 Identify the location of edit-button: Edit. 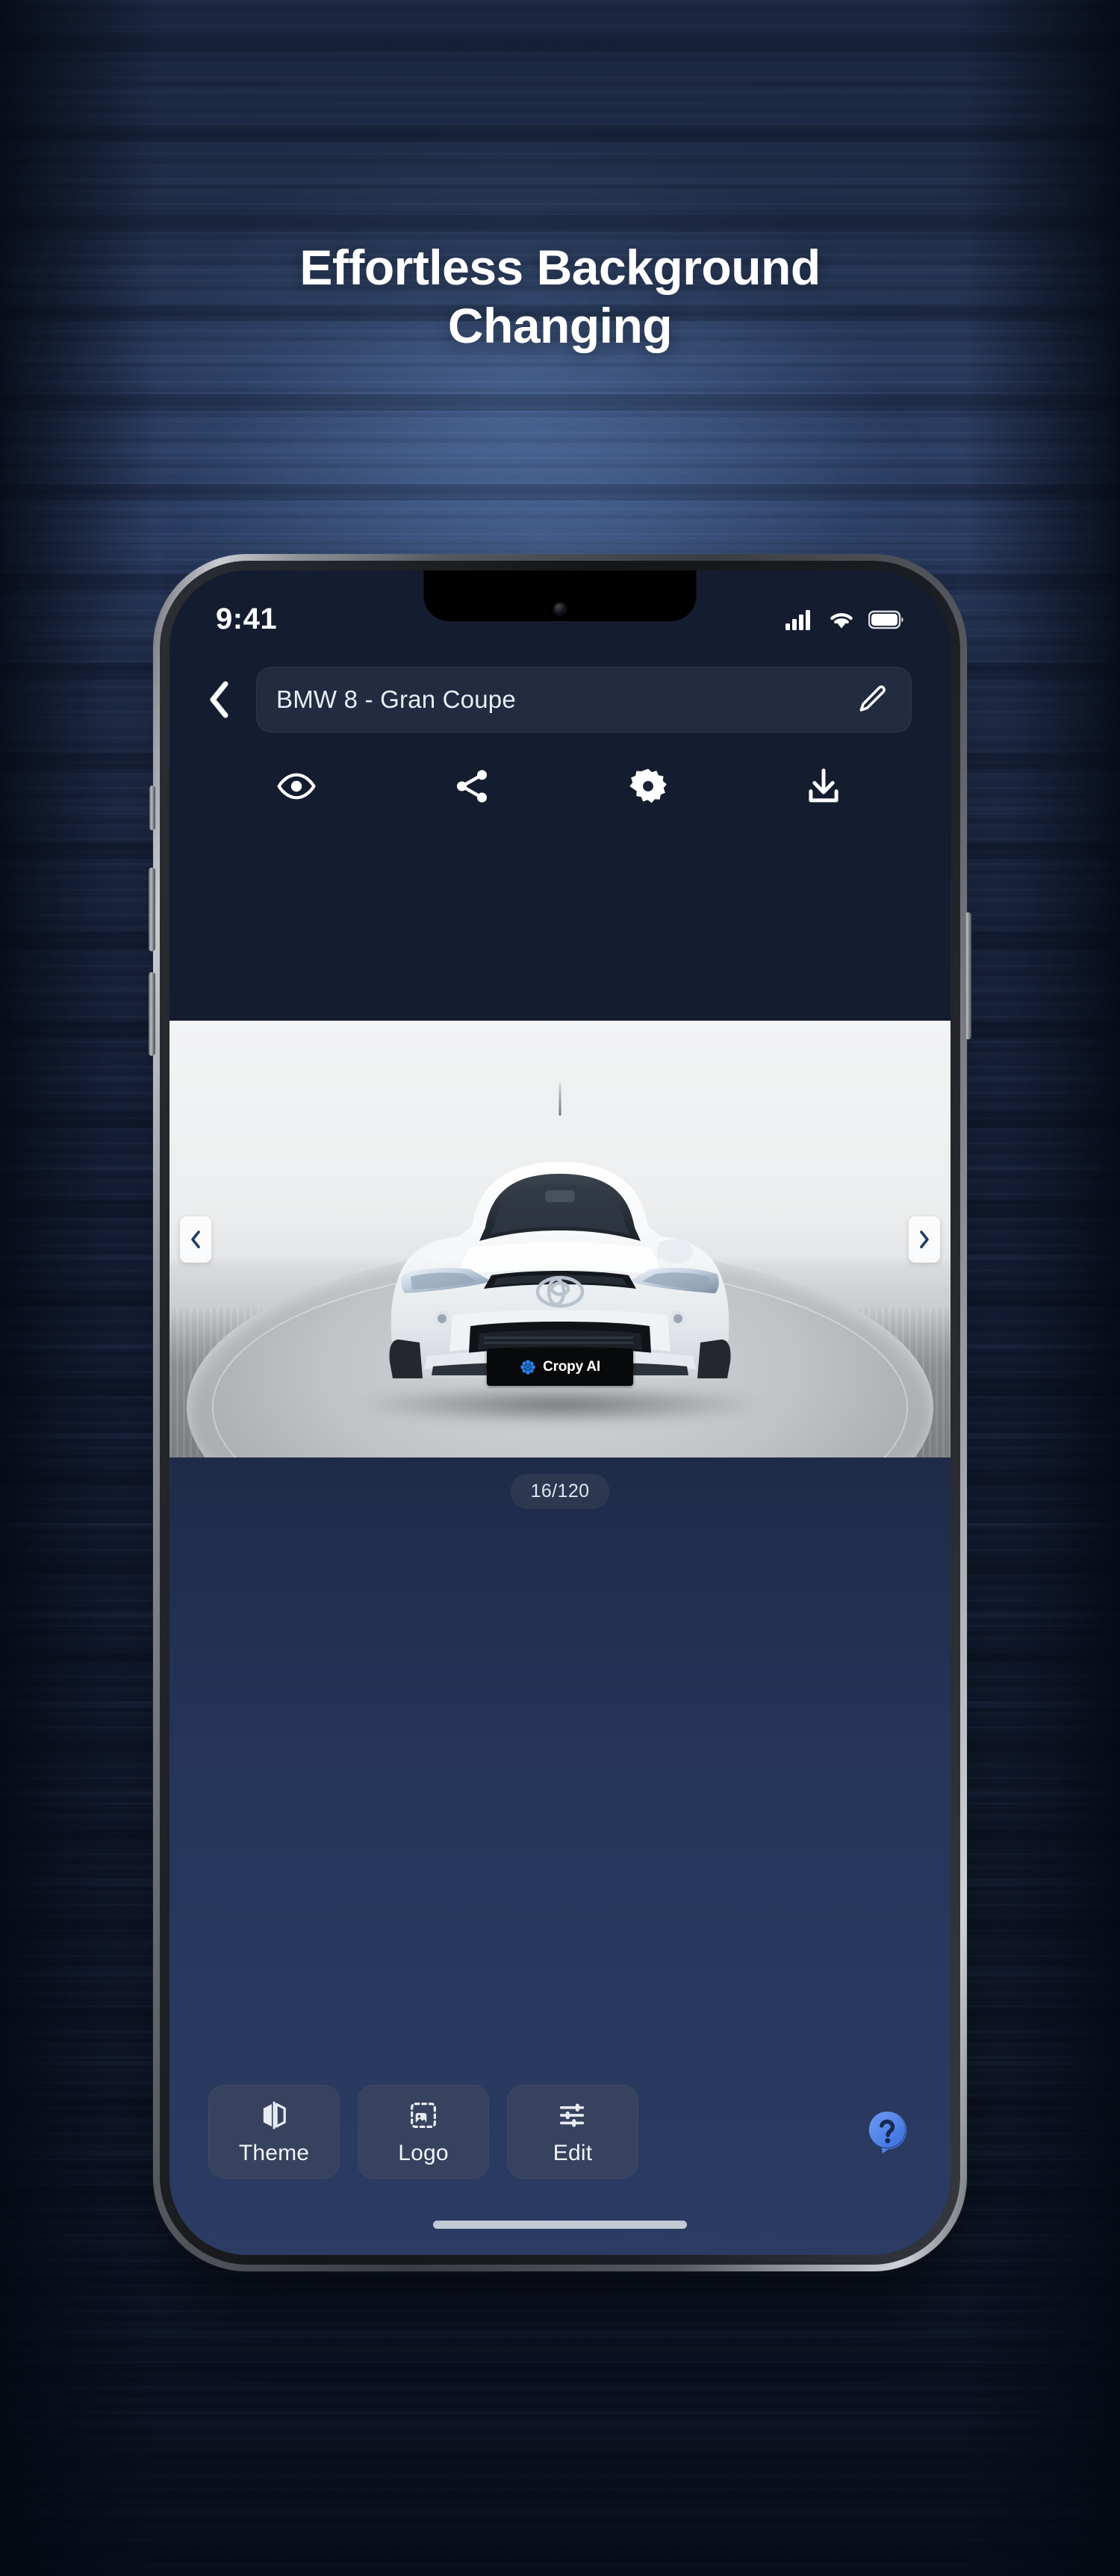
(572, 2132).